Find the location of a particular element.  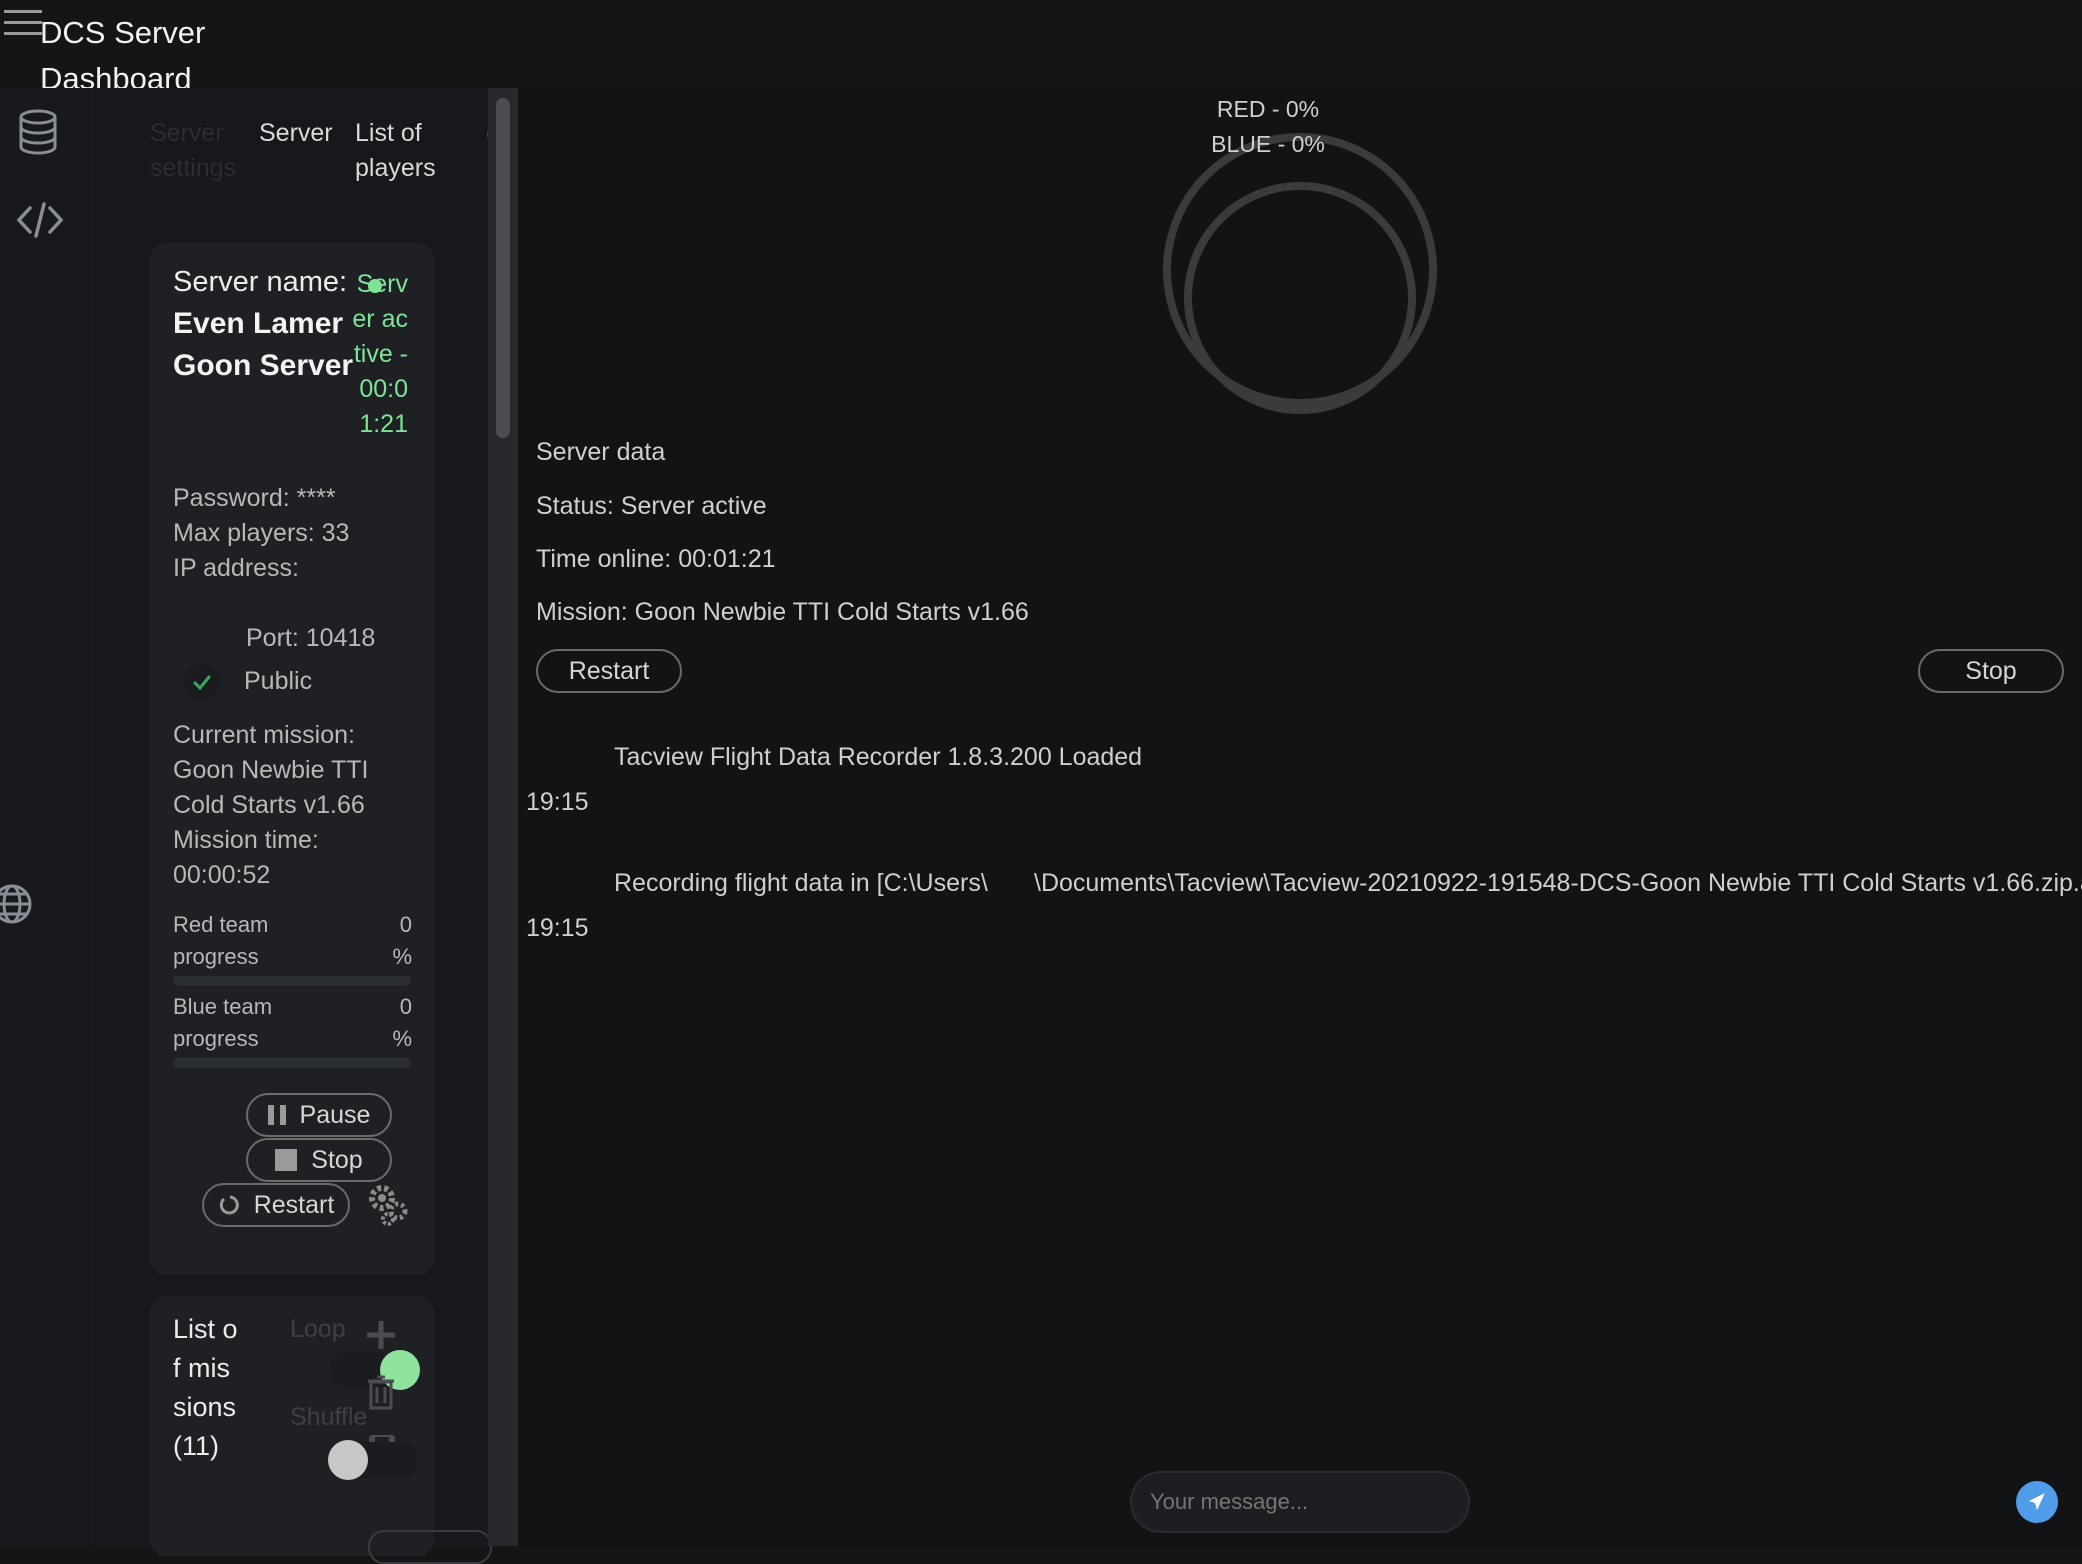

check-icon is located at coordinates (202, 683).